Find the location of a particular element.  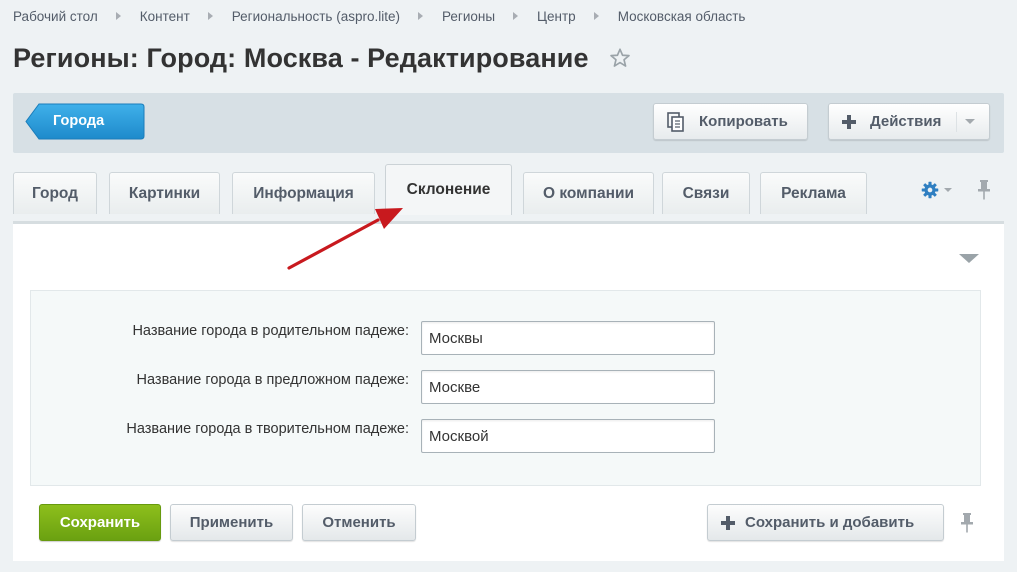

breadcrumb-item-regions: Регионы is located at coordinates (468, 16).